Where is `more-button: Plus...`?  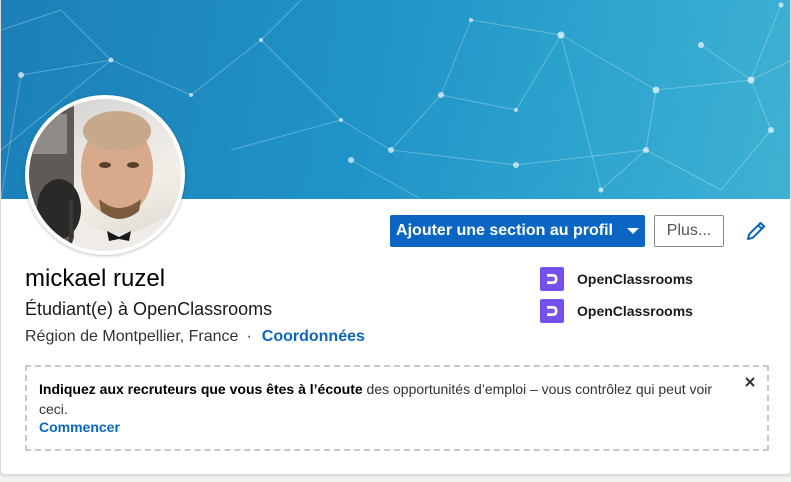 more-button: Plus... is located at coordinates (689, 231).